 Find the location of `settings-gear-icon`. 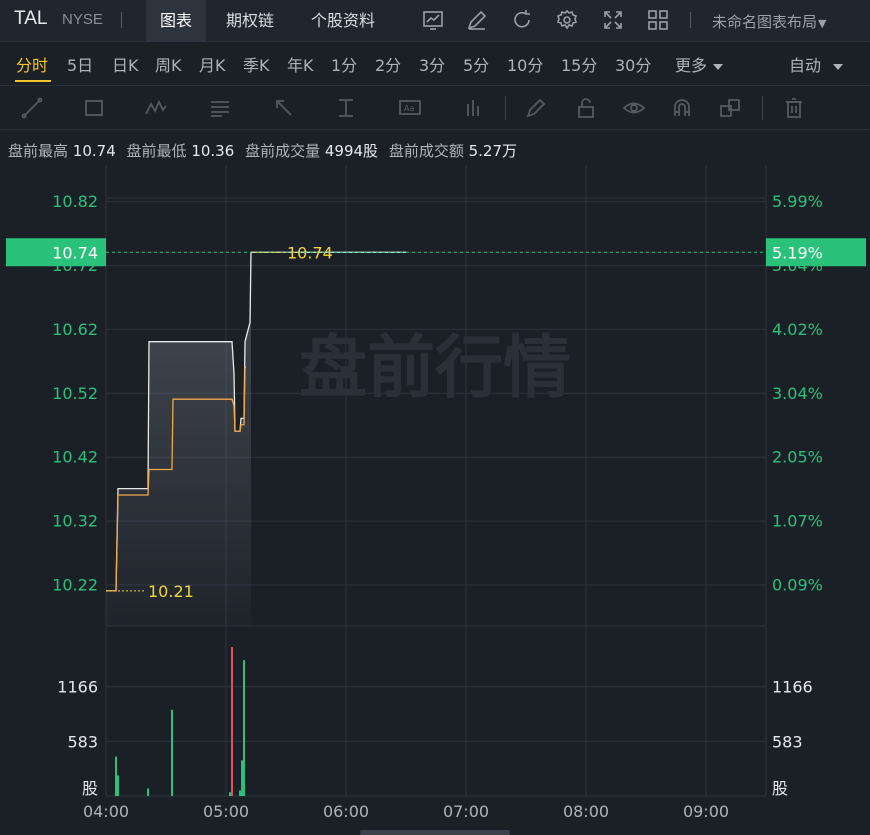

settings-gear-icon is located at coordinates (567, 20).